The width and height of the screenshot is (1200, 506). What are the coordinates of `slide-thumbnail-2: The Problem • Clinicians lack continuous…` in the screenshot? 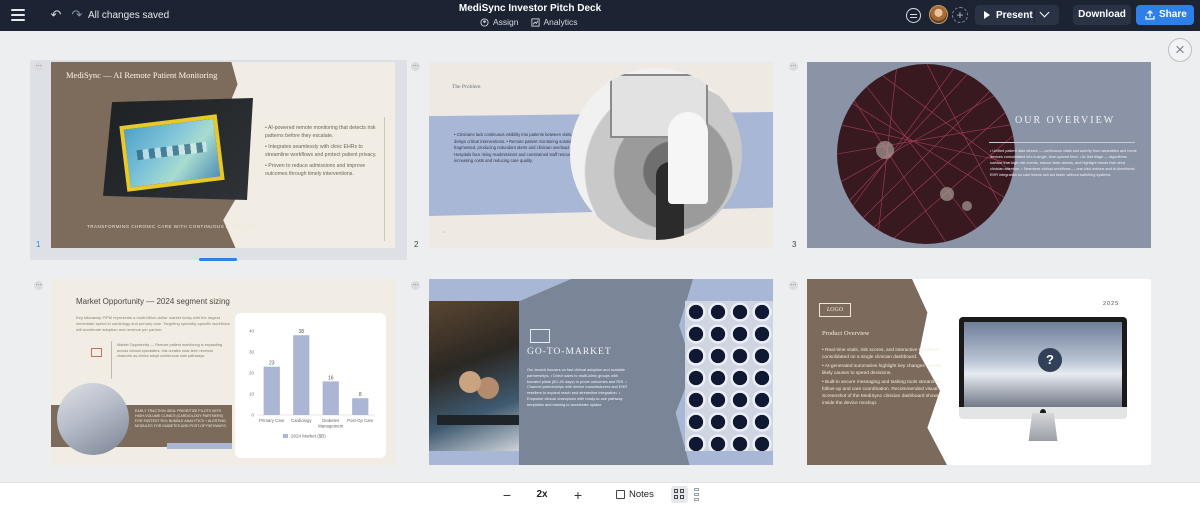 It's located at (601, 155).